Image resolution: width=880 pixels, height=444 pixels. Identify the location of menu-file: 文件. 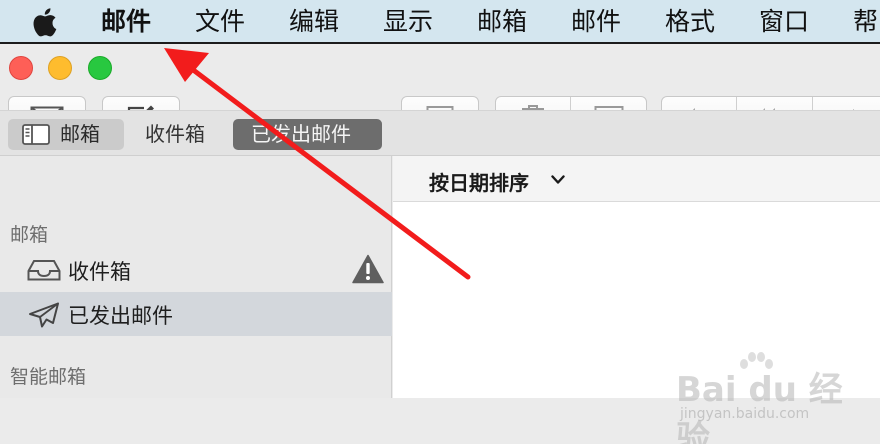
(220, 22).